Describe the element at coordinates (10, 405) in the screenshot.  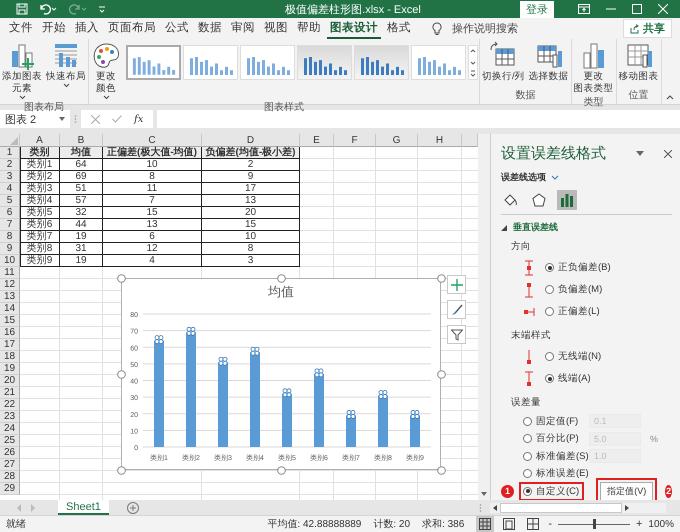
I see `row-header: 22` at that location.